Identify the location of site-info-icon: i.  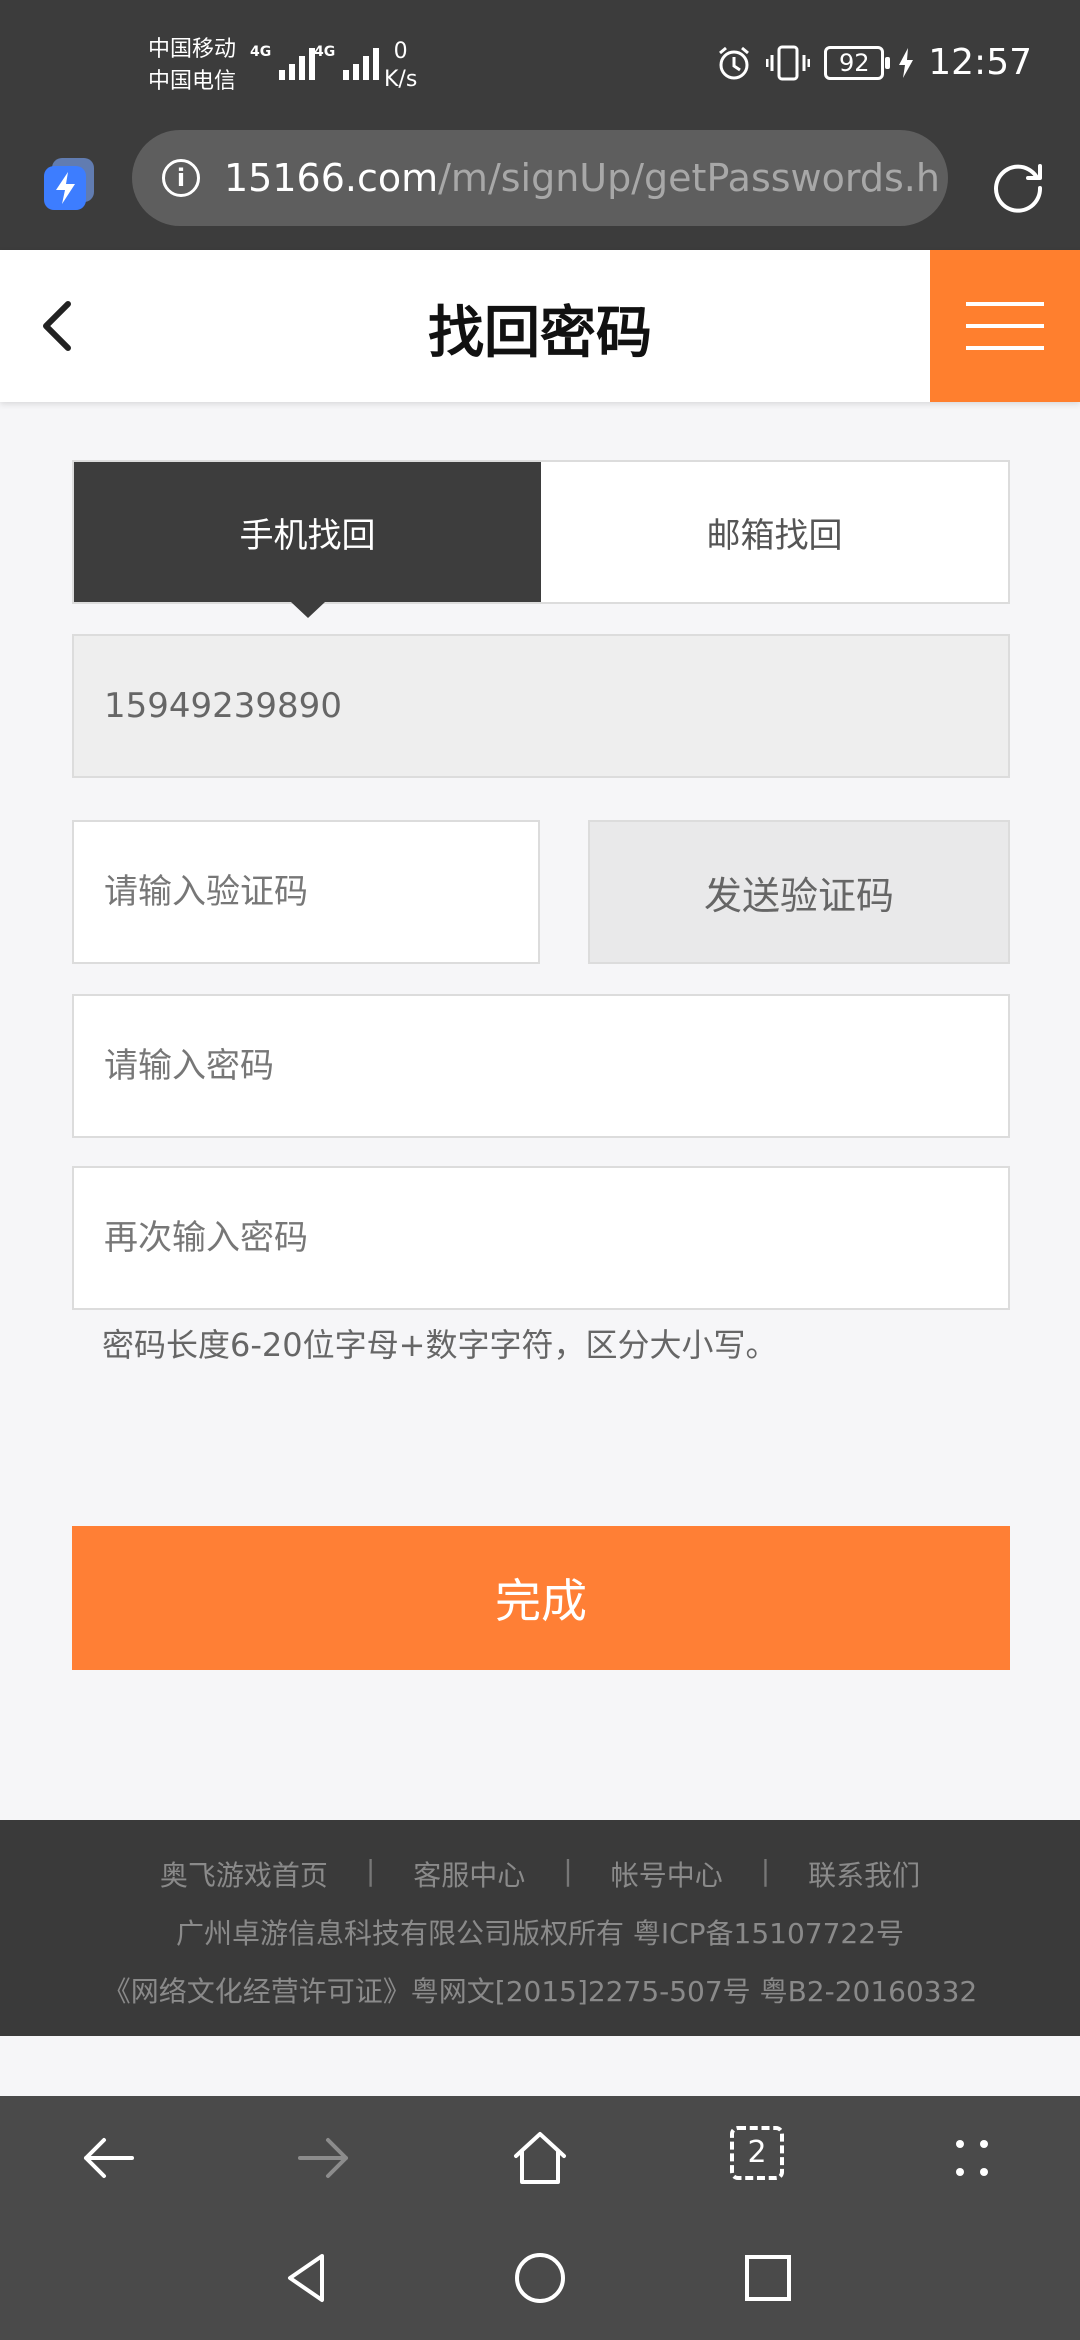
(181, 178).